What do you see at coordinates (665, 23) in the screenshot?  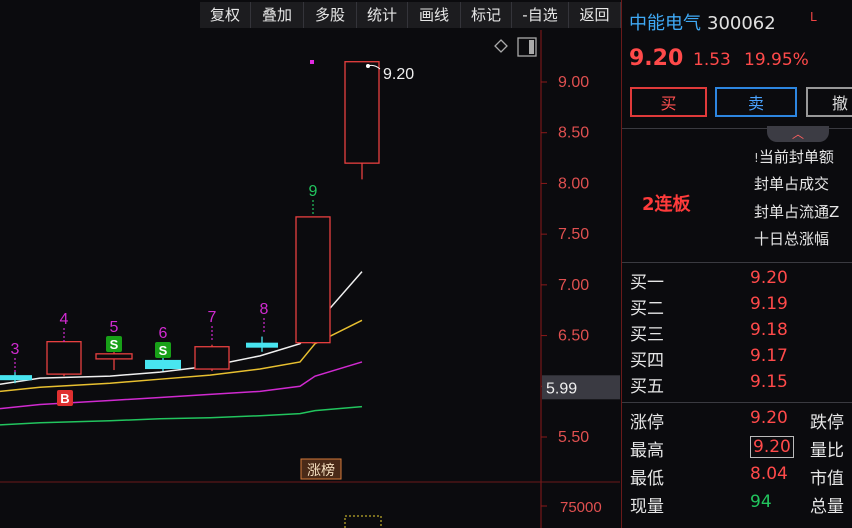 I see `stock-name: 中能电气` at bounding box center [665, 23].